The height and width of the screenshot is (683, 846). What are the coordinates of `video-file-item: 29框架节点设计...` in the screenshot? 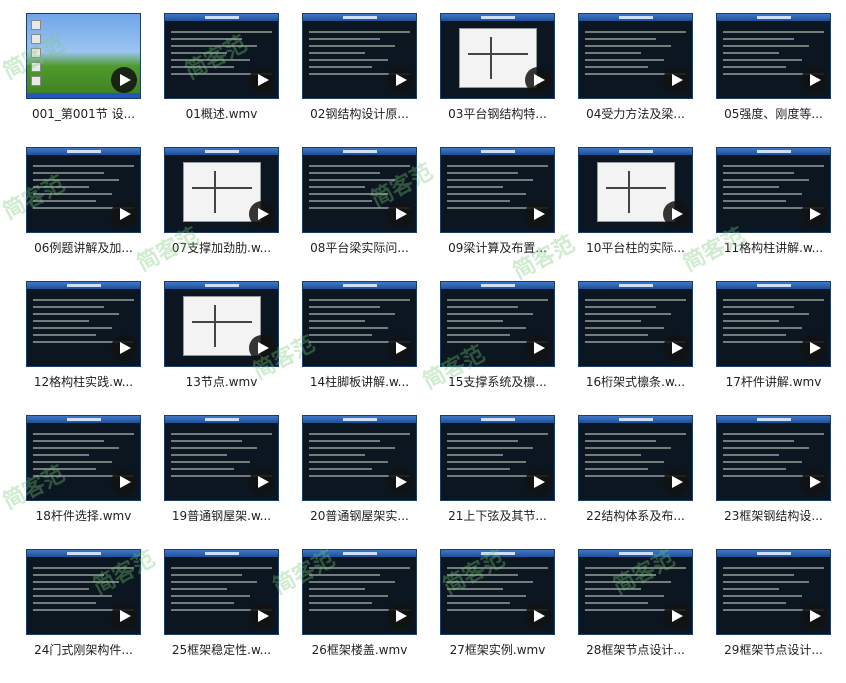 It's located at (773, 616).